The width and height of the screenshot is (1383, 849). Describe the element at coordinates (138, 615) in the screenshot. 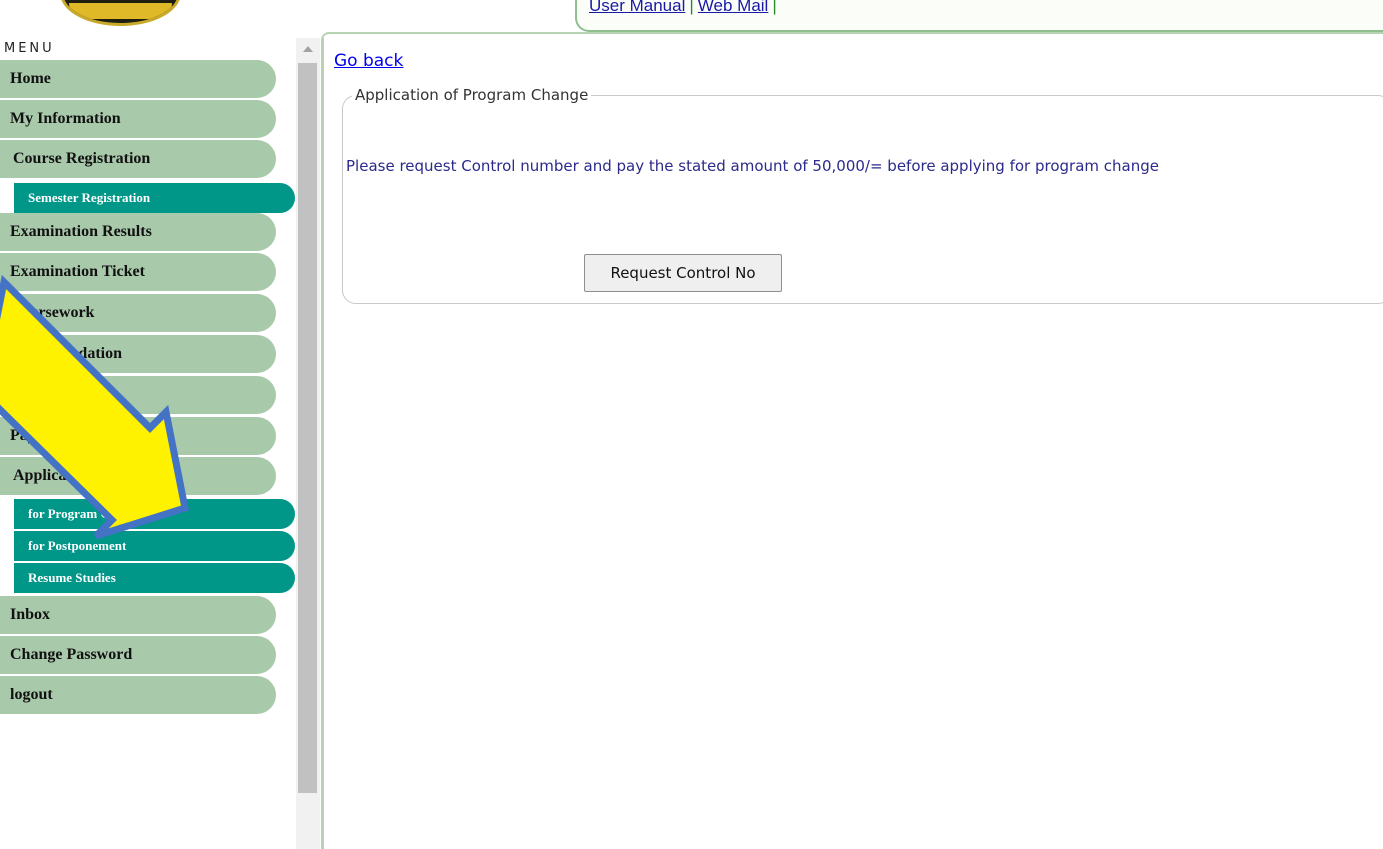

I see `sidebar-item-inbox: Inbox` at that location.